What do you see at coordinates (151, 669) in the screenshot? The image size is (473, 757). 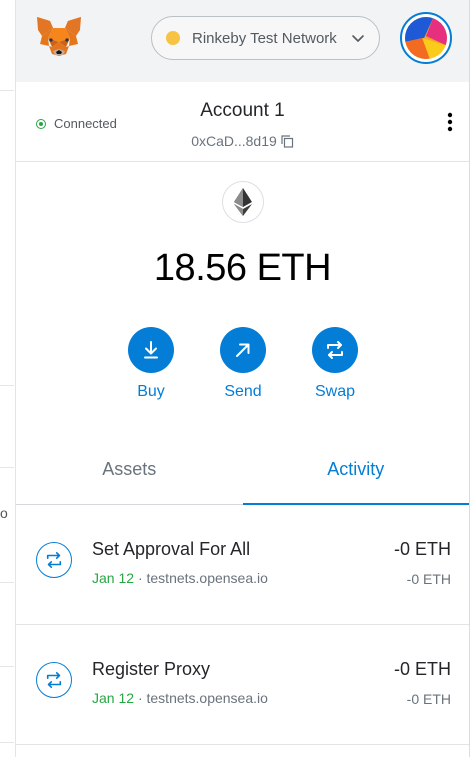 I see `transaction-title: Register Proxy` at bounding box center [151, 669].